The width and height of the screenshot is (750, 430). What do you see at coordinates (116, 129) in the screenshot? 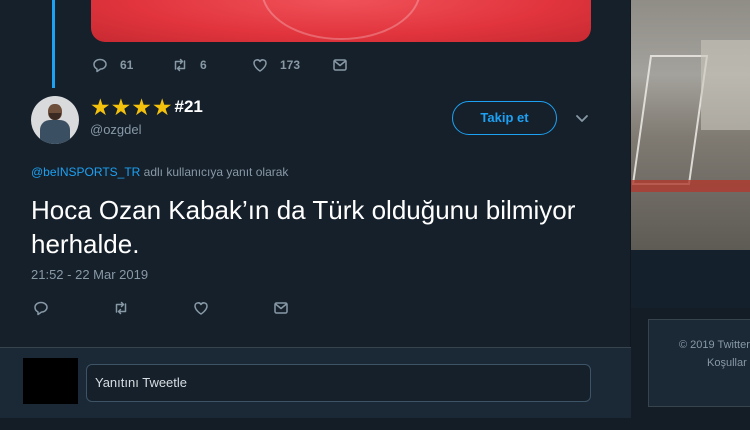
I see `user-handle: @ozgdel` at bounding box center [116, 129].